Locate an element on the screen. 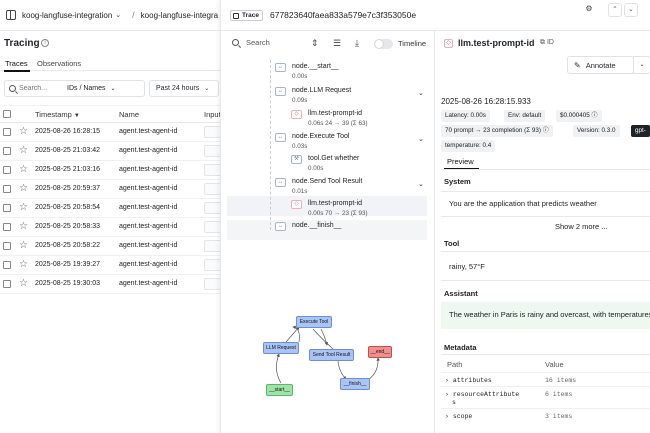  metadata-divider is located at coordinates (545, 354).